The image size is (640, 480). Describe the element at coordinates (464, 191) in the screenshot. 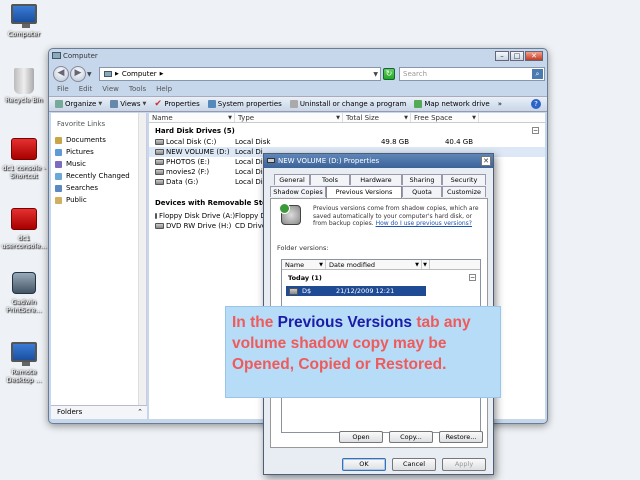

I see `tab-customize: Customize` at that location.